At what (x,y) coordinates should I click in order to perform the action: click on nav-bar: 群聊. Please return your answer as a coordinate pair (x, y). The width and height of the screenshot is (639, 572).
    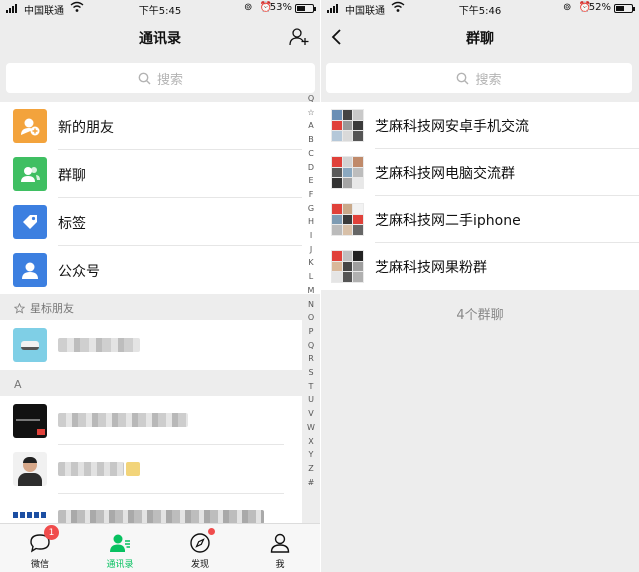
    Looking at the image, I should click on (480, 37).